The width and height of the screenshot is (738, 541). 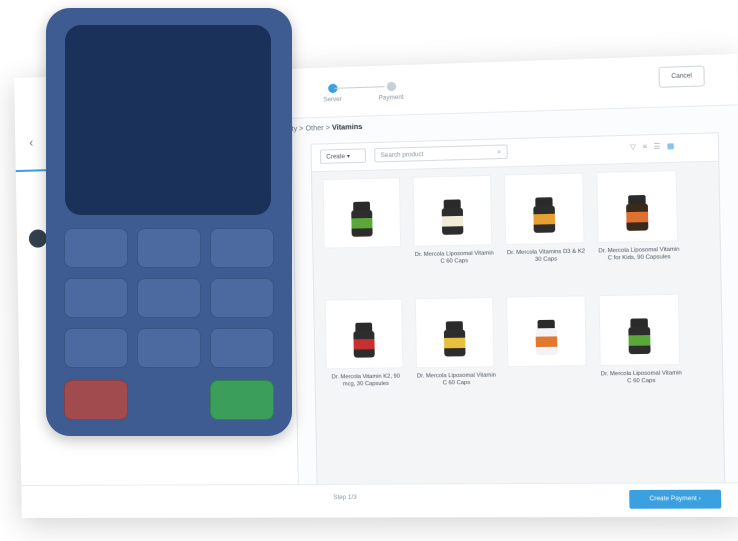 I want to click on breadcrumb-current: Vitamins, so click(x=347, y=128).